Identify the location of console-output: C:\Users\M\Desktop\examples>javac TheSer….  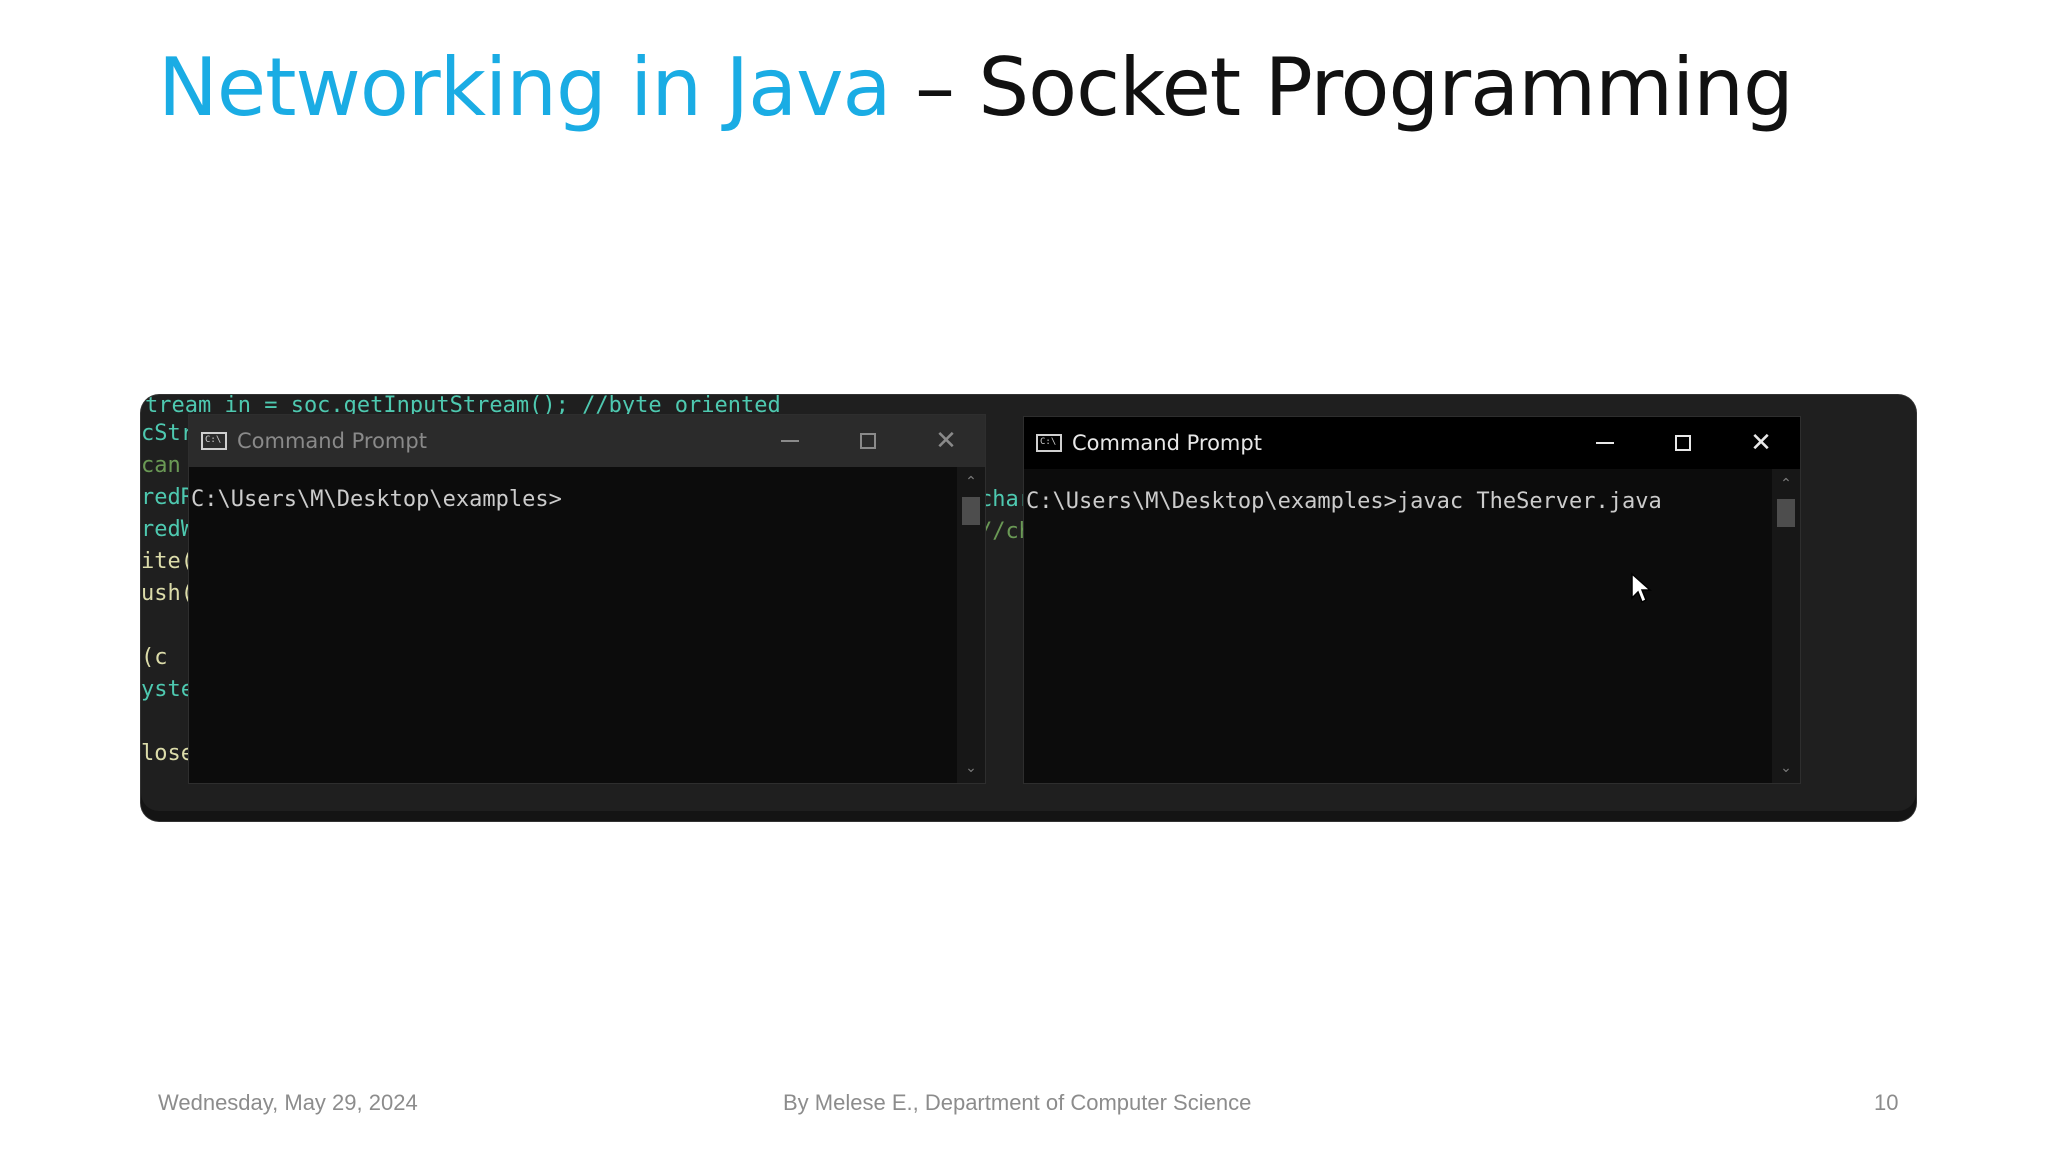
(1398, 626).